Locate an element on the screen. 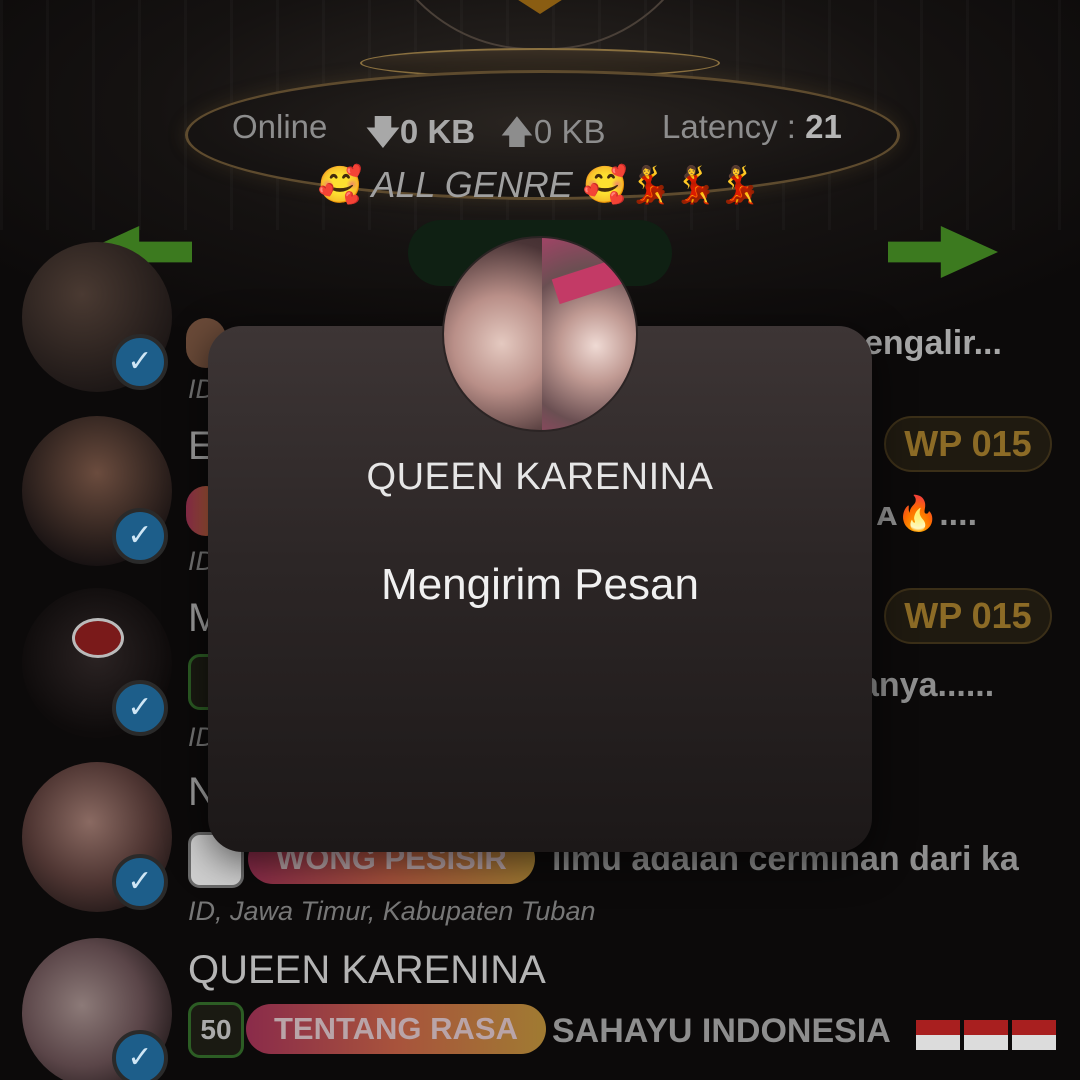  latency: Latency : 21 is located at coordinates (752, 127).